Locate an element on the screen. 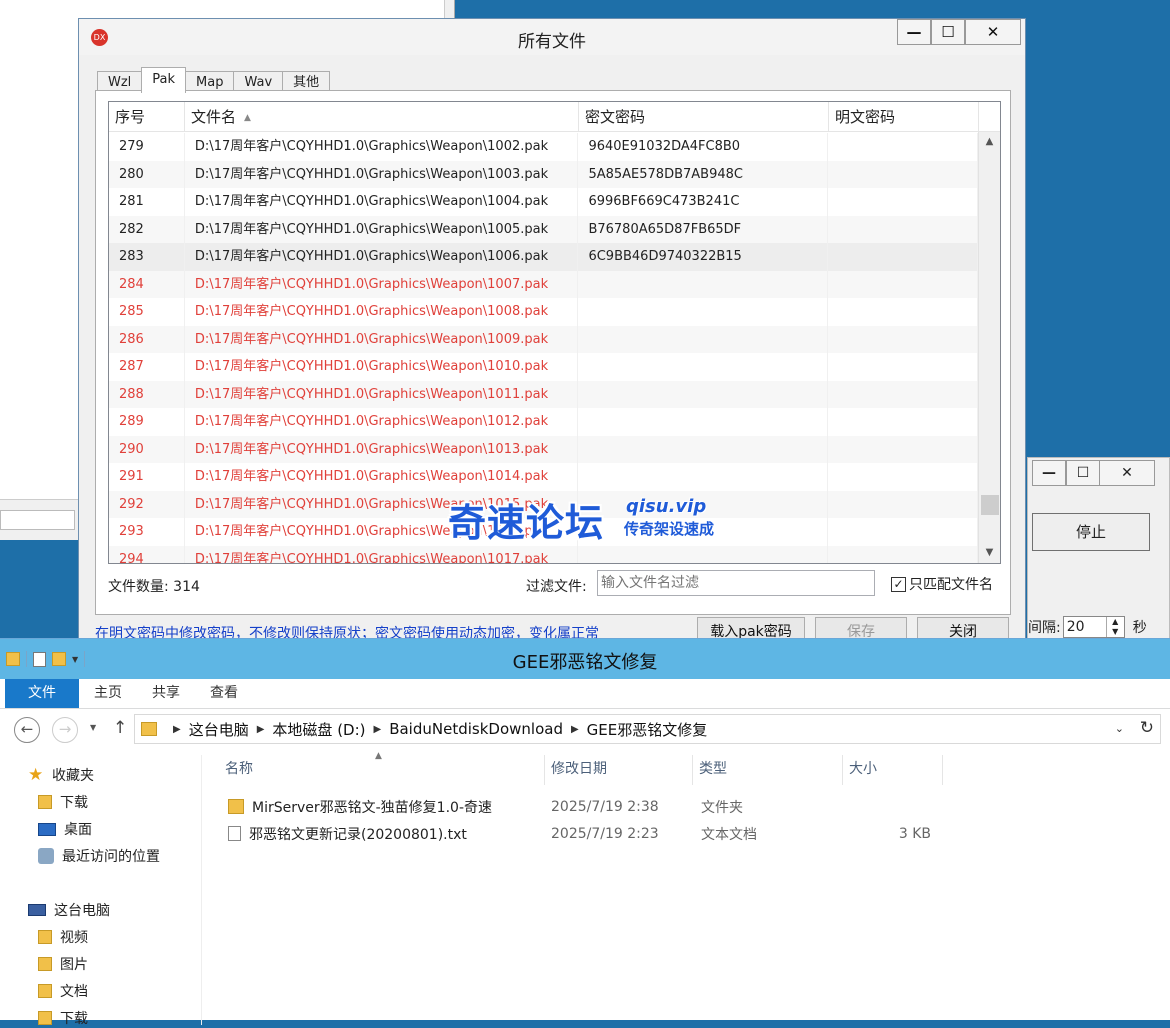 The height and width of the screenshot is (1028, 1170). stepper-arrows-icon: ▲ ▼ is located at coordinates (1114, 627).